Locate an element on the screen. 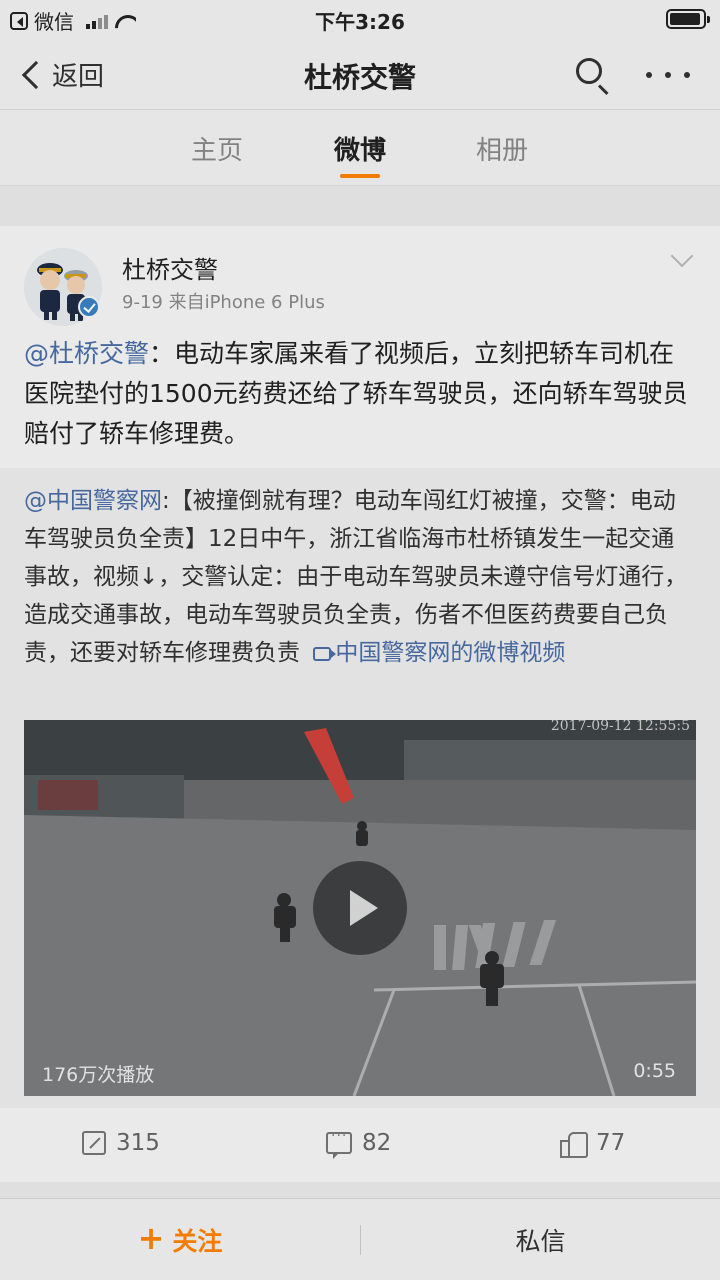 This screenshot has width=720, height=1280. like-count: 77 is located at coordinates (611, 1143).